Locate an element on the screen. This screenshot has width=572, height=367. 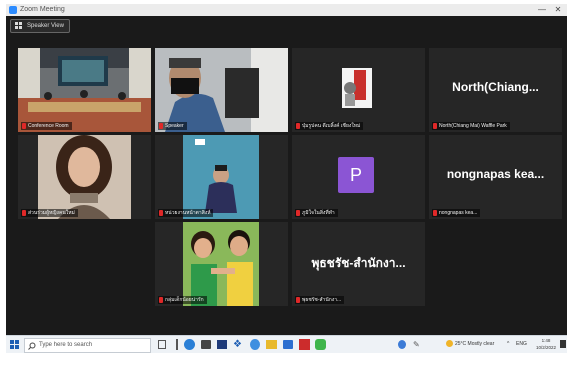
video-tile-active-speaker: Speaker is located at coordinates (221, 90).